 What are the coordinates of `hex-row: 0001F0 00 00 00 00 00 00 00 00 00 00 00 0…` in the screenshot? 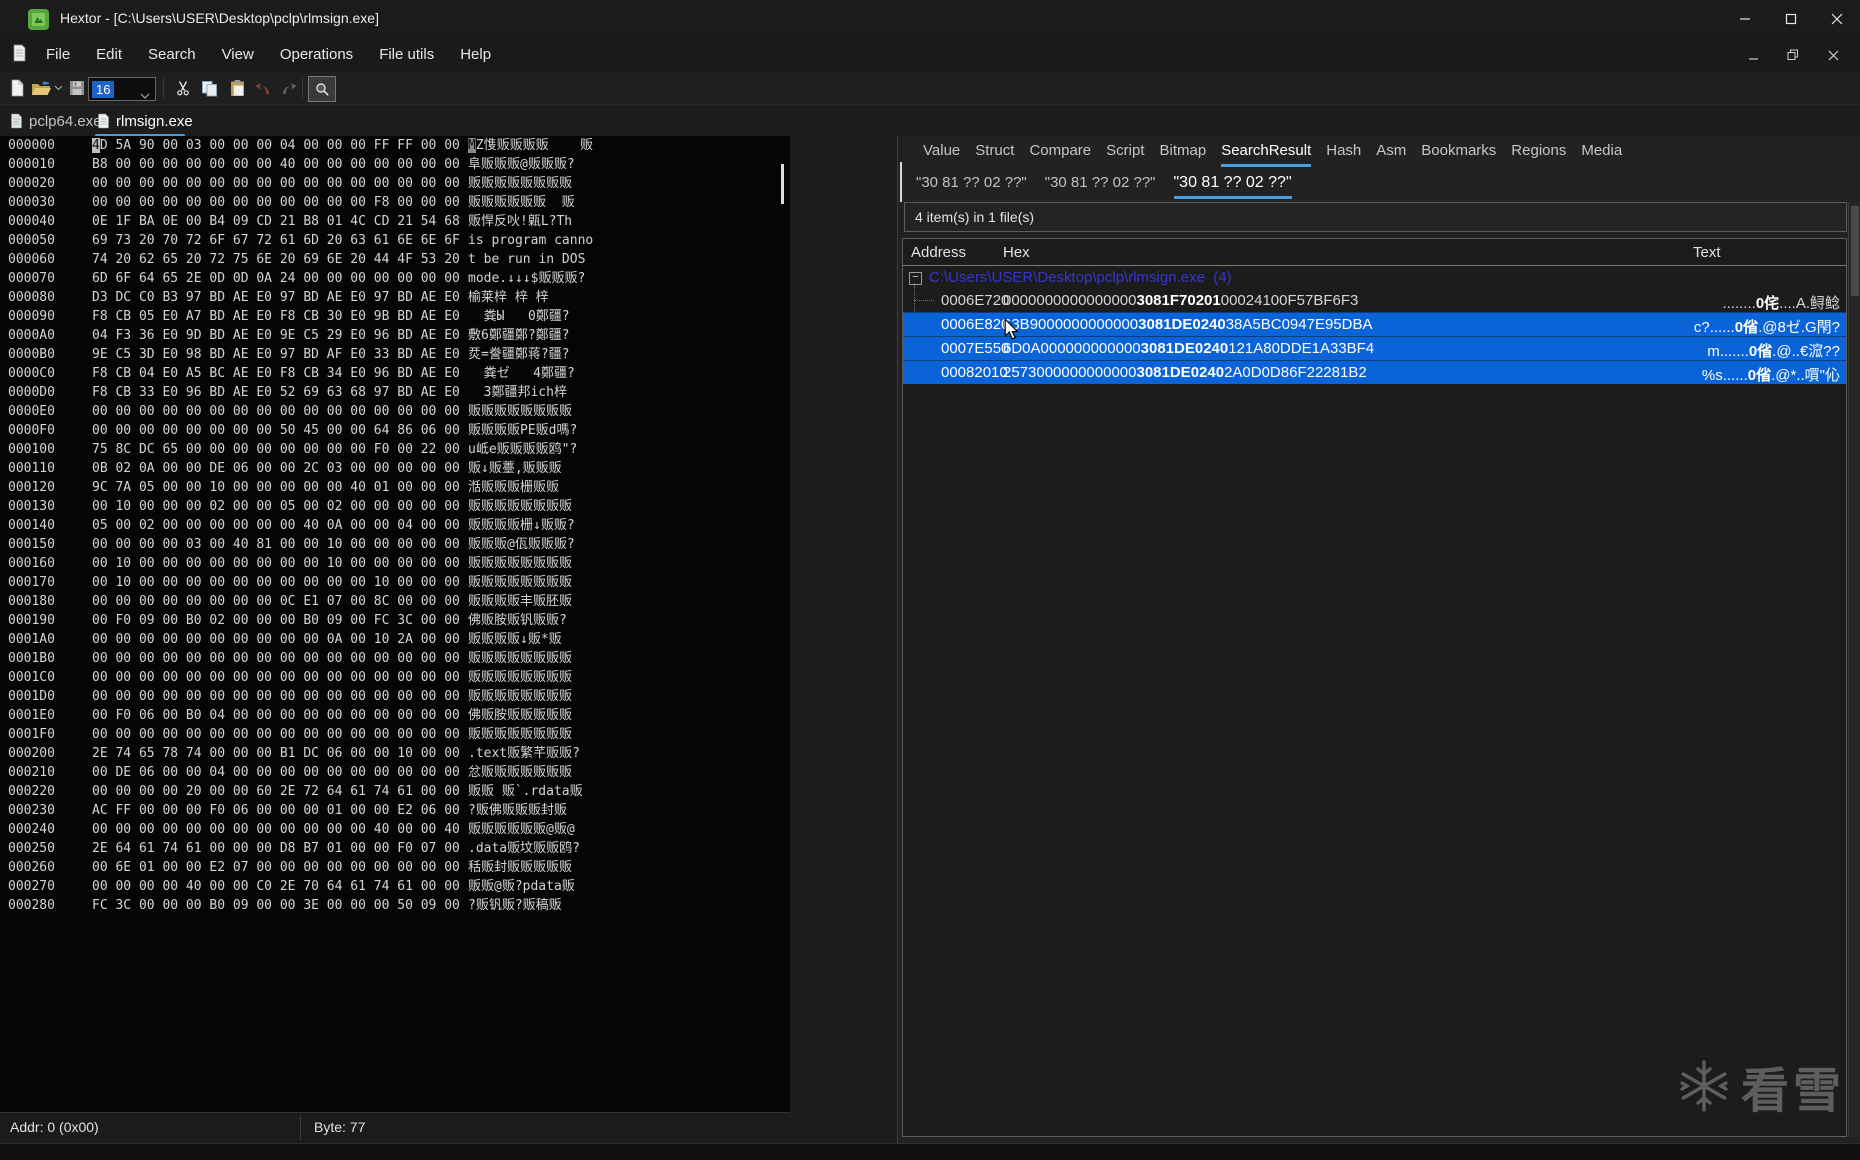 It's located at (395, 734).